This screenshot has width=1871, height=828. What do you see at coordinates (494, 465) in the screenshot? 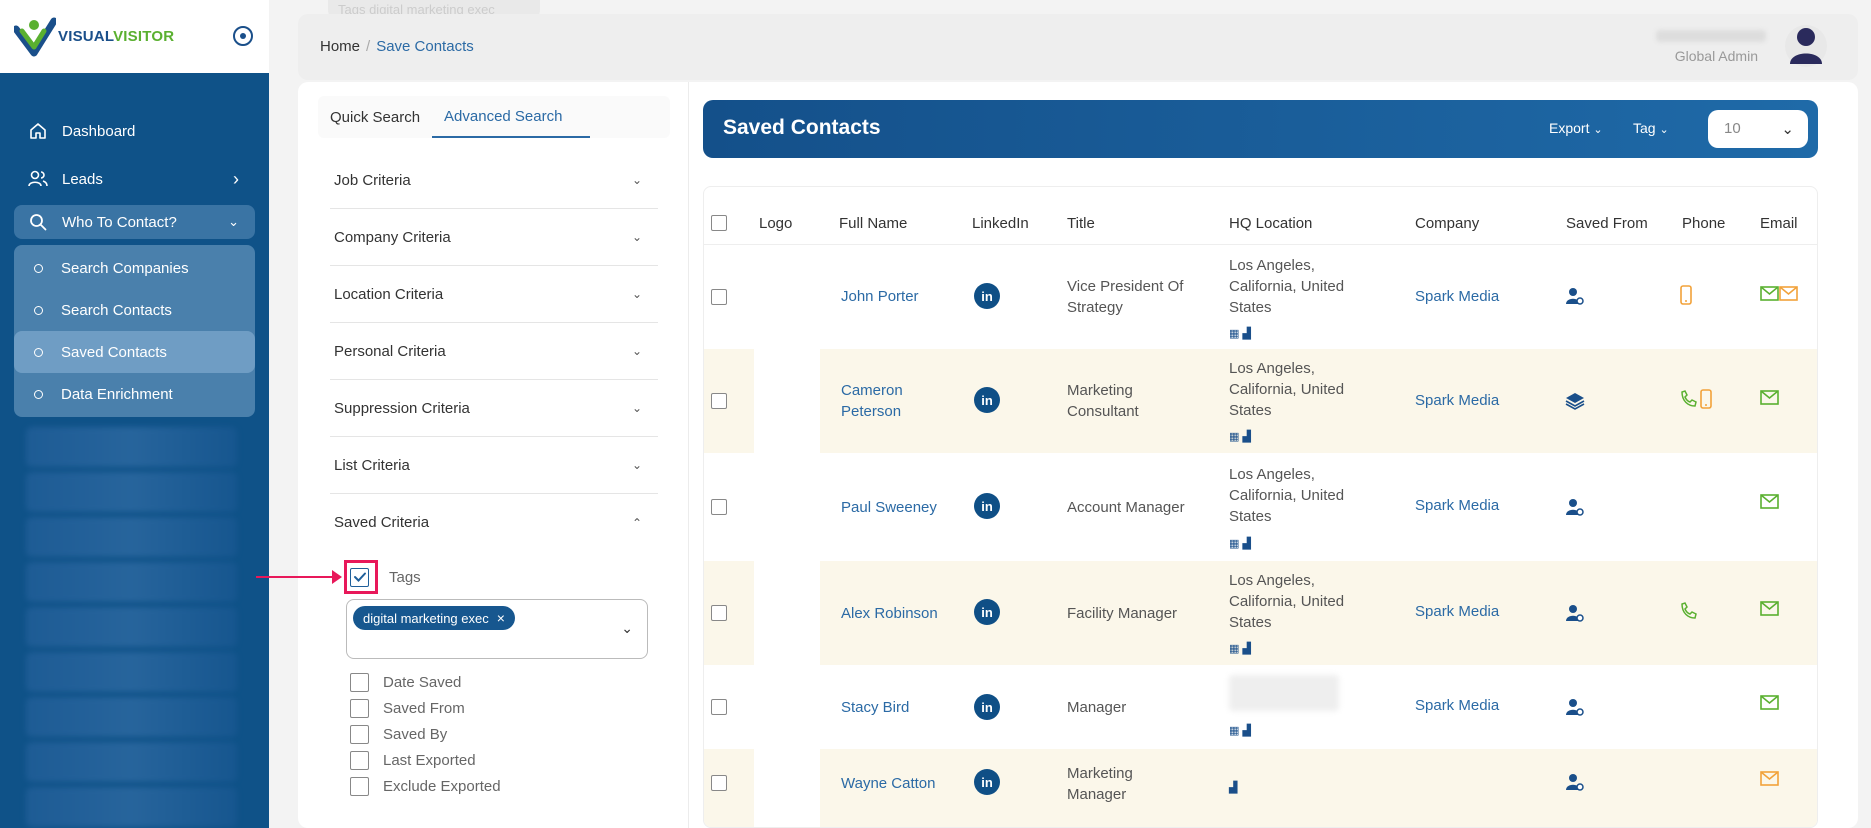
I see `criteria-list: List Criteria ⌄` at bounding box center [494, 465].